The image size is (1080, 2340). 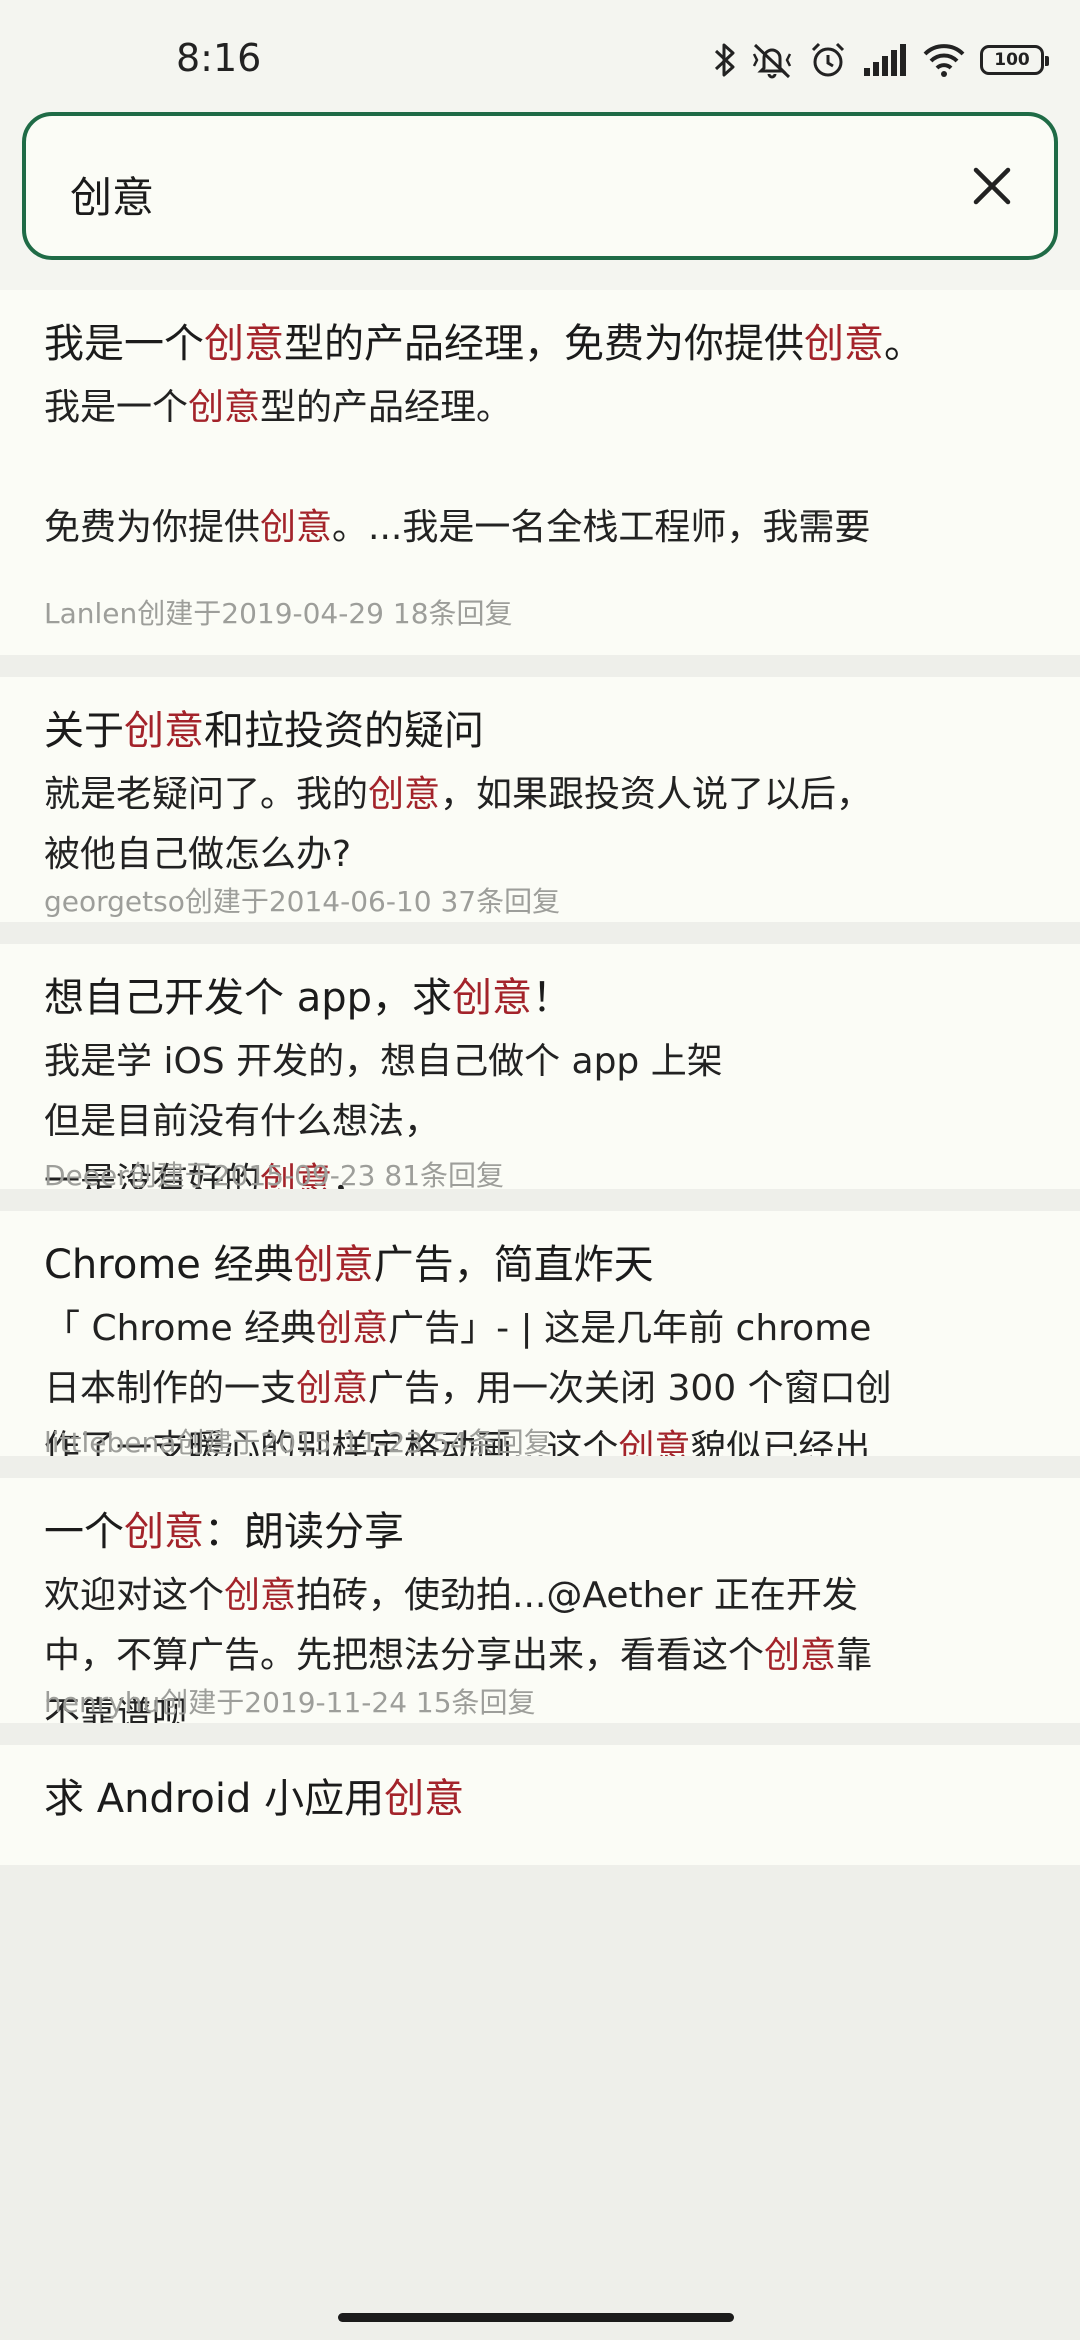 What do you see at coordinates (169, 1265) in the screenshot?
I see `title-text: Chrome 经典` at bounding box center [169, 1265].